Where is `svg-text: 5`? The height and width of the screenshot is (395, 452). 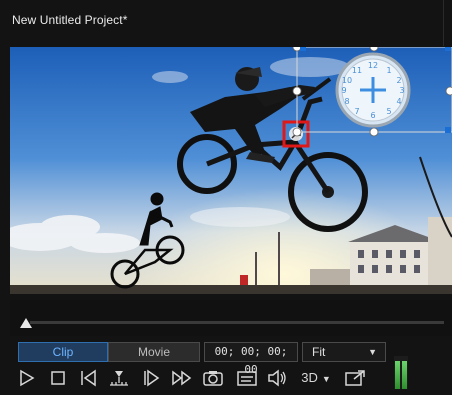
svg-text: 5 is located at coordinates (388, 111).